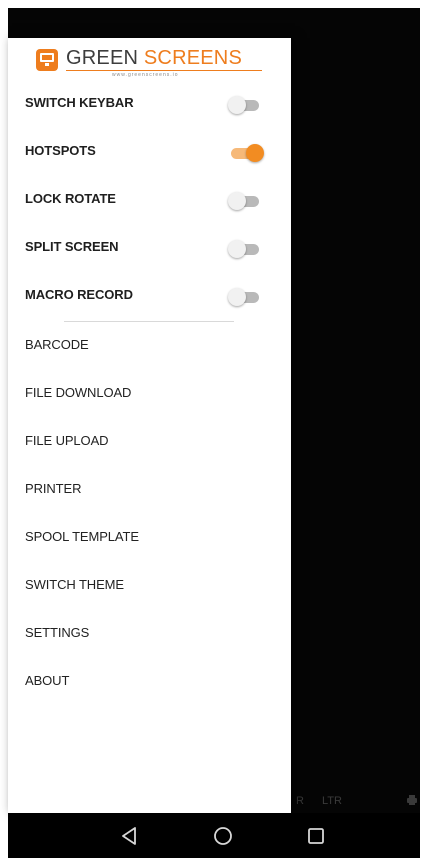 Image resolution: width=428 pixels, height=858 pixels. What do you see at coordinates (245, 297) in the screenshot?
I see `macro-record-toggle` at bounding box center [245, 297].